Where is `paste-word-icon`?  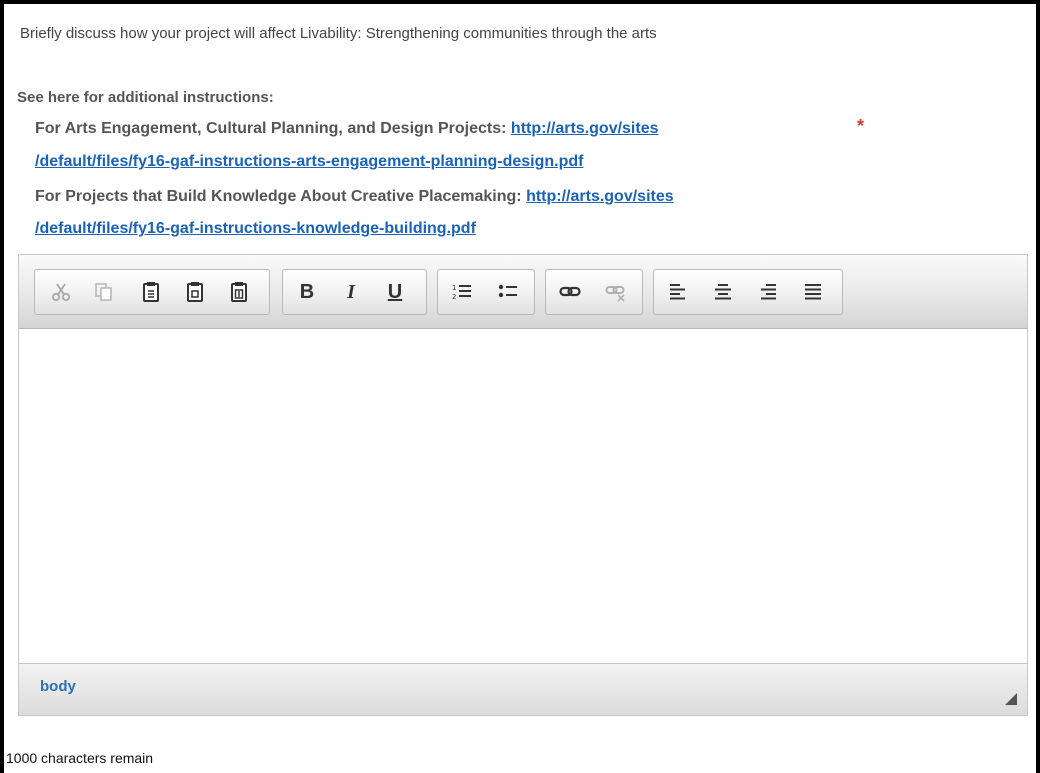
paste-word-icon is located at coordinates (239, 292).